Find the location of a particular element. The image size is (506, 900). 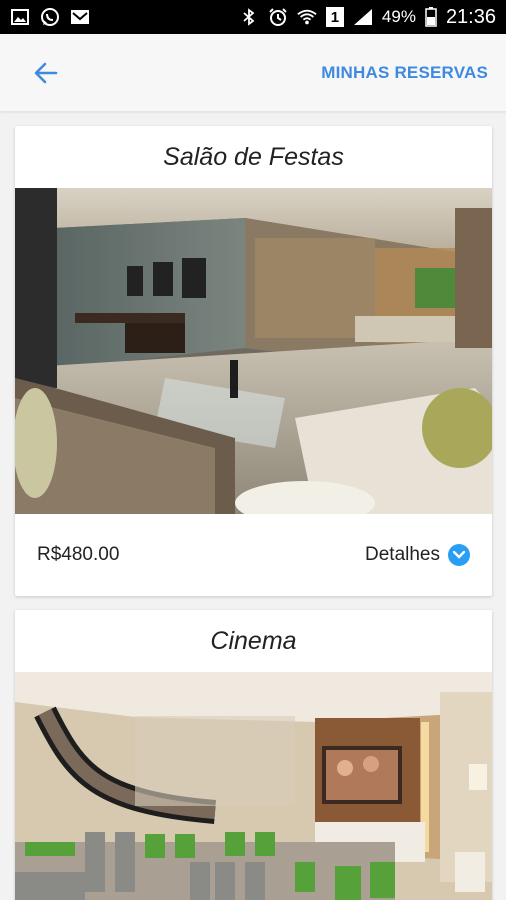

wifi-icon is located at coordinates (307, 17).